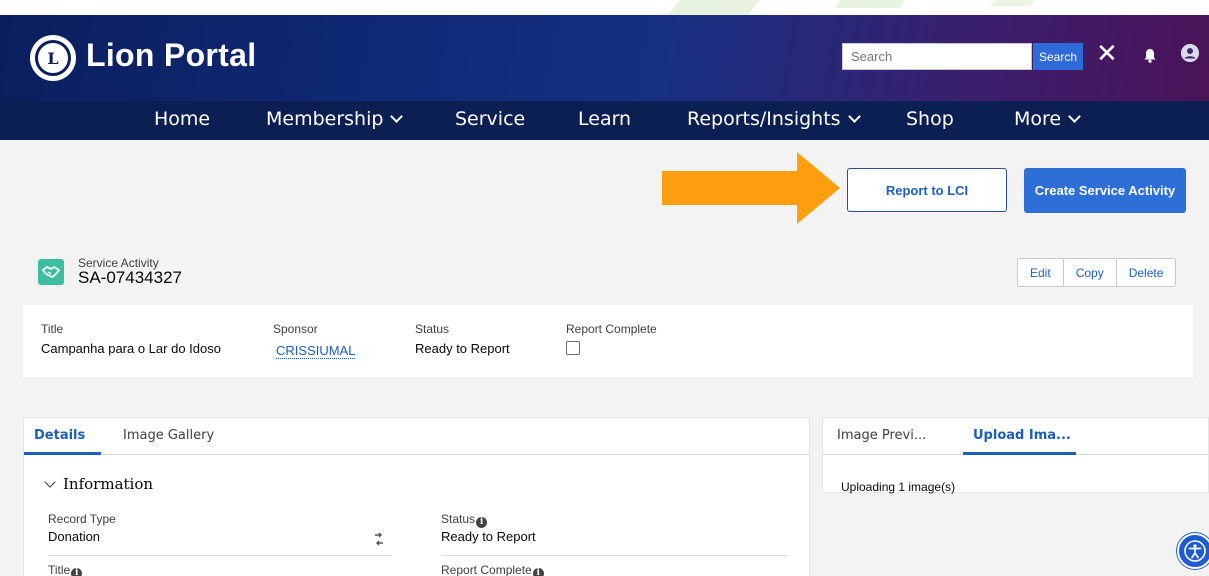  I want to click on highlight-sponsor-label: Sponsor, so click(295, 329).